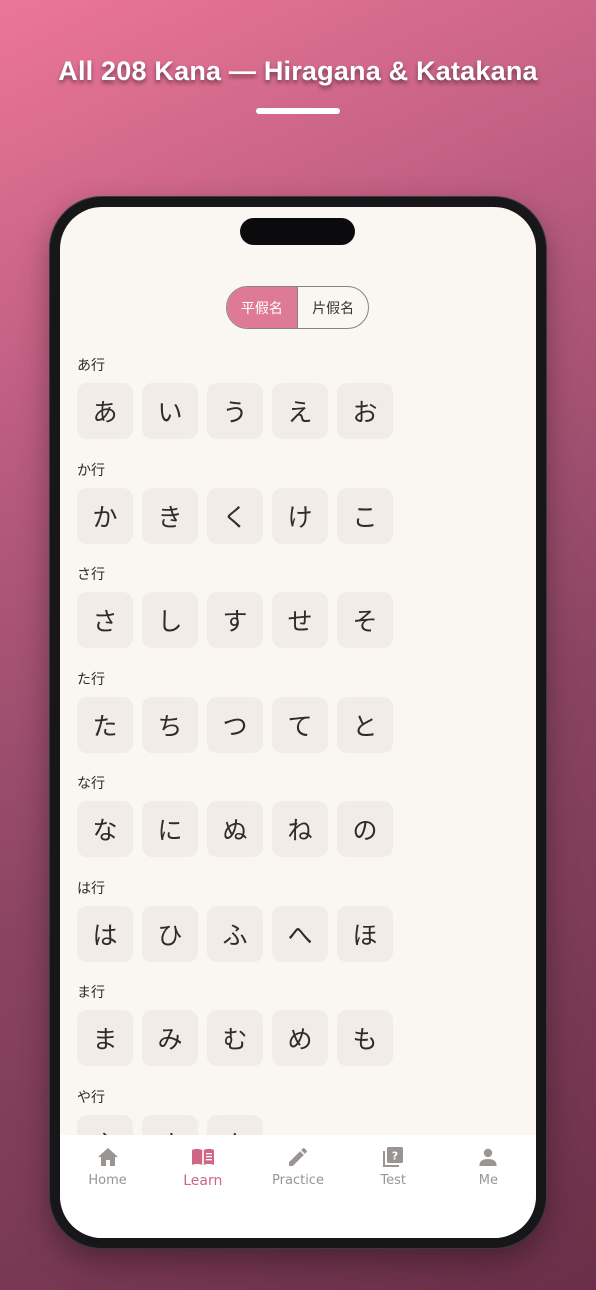  I want to click on kana-cell: え, so click(300, 411).